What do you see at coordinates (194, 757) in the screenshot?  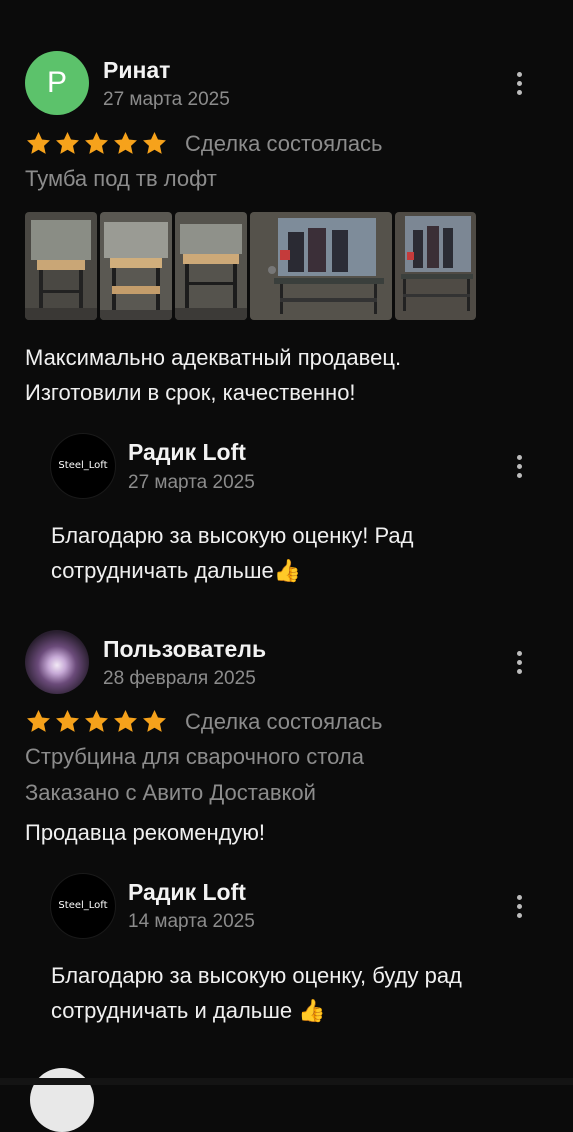 I see `review-item: Струбцина для сварочного стола` at bounding box center [194, 757].